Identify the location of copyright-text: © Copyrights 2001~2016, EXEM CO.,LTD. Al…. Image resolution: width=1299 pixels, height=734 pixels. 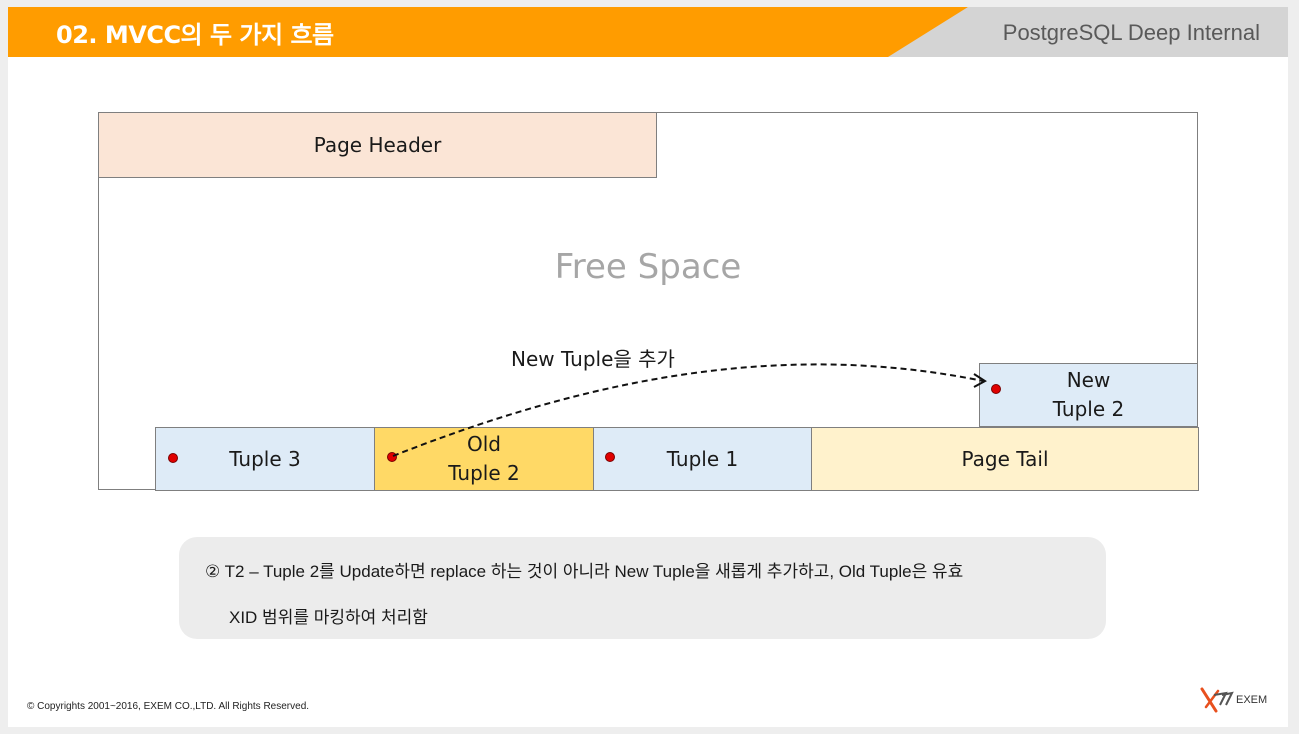
(168, 706).